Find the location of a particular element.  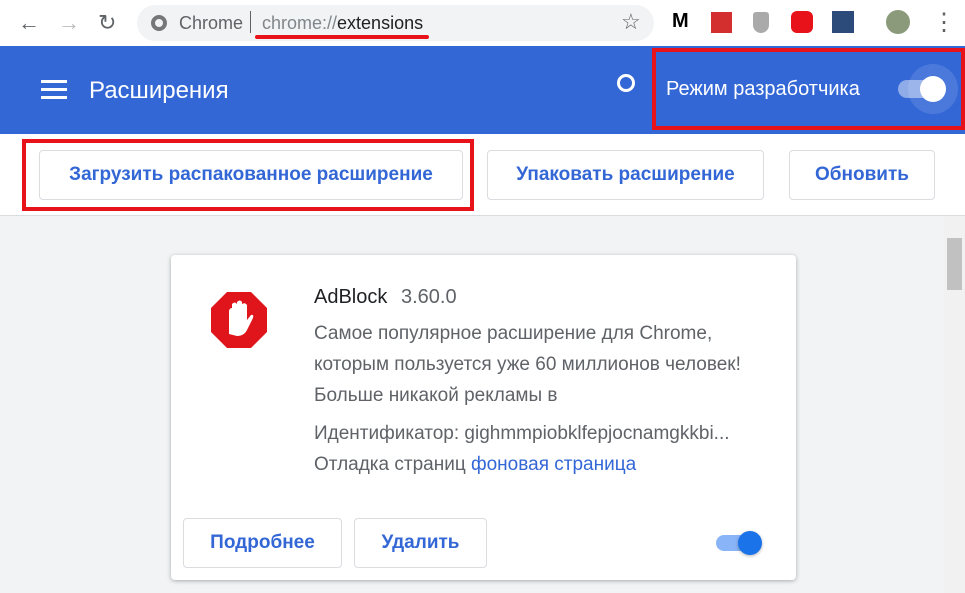

update-button: Обновить is located at coordinates (862, 175).